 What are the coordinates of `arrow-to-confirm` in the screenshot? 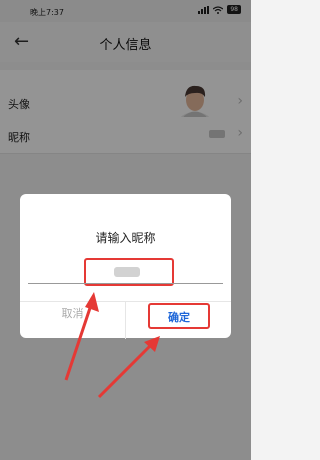 It's located at (128, 367).